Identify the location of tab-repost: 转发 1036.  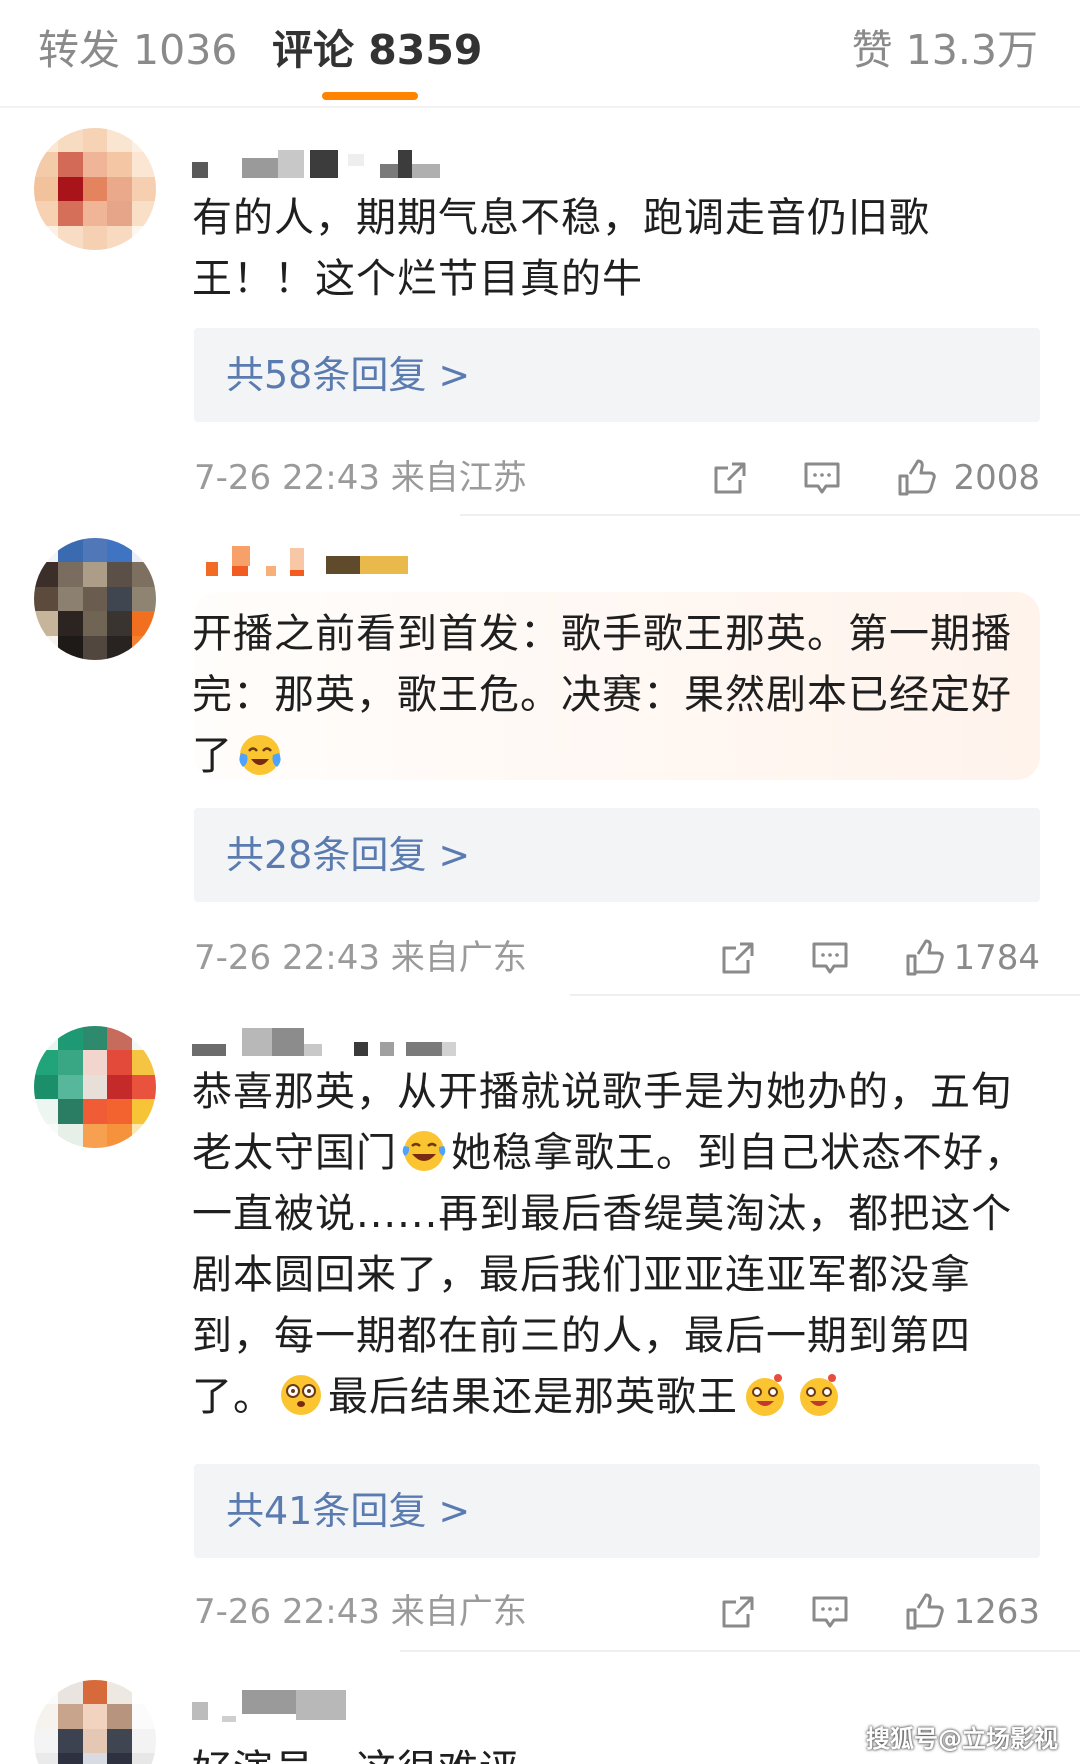
(137, 50).